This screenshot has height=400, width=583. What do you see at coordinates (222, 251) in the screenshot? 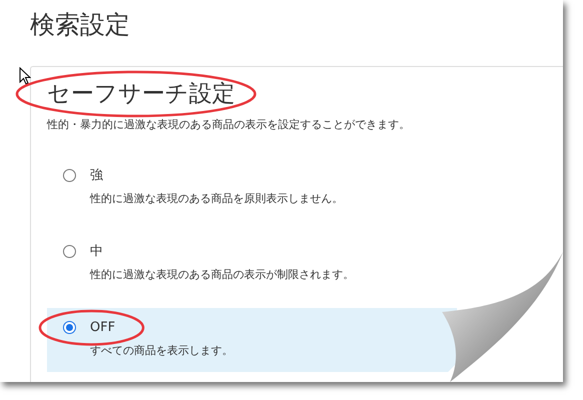
I see `option-label: 中` at bounding box center [222, 251].